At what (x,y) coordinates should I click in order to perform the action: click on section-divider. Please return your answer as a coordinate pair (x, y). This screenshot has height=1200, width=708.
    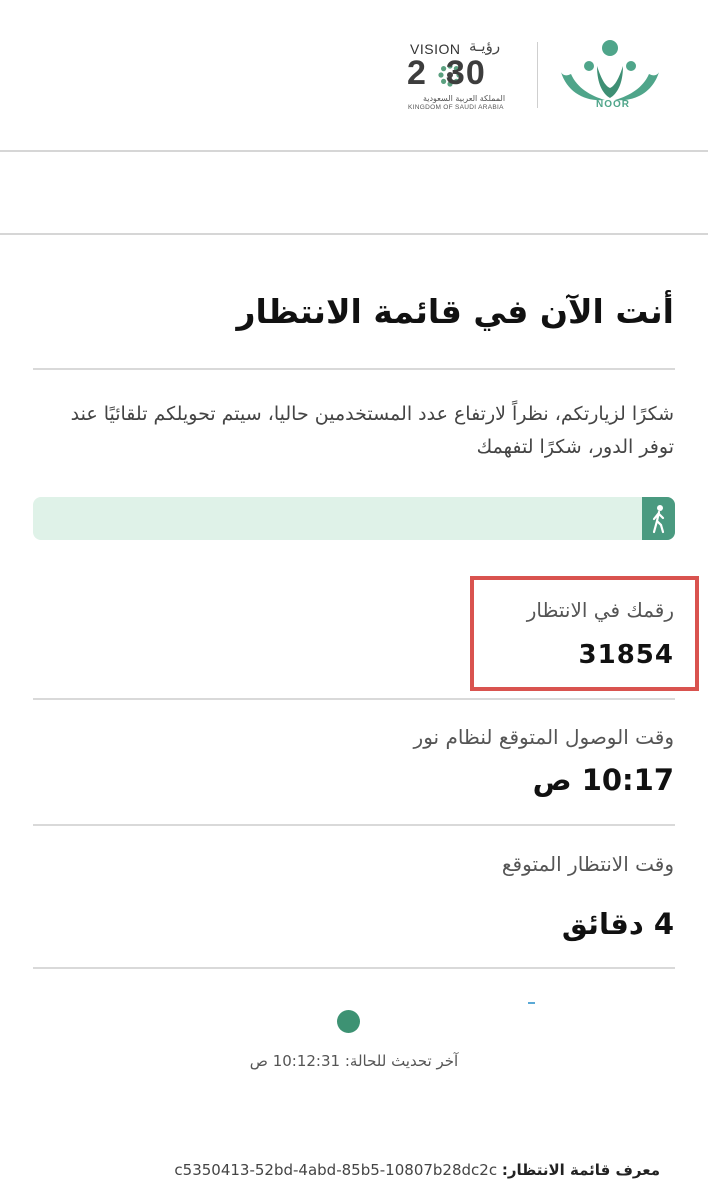
    Looking at the image, I should click on (354, 234).